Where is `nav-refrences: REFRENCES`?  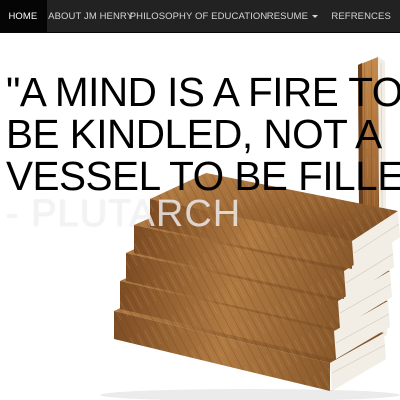
nav-refrences: REFRENCES is located at coordinates (361, 16).